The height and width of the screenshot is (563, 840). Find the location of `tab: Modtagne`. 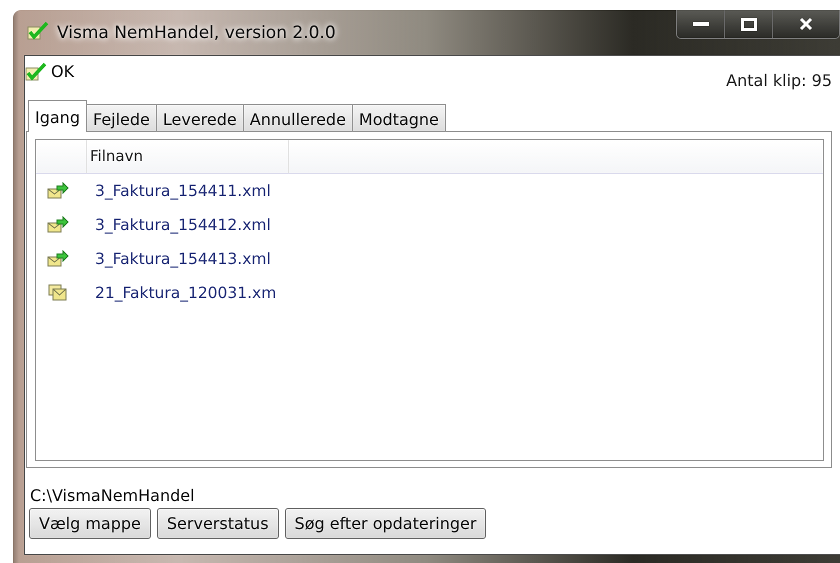

tab: Modtagne is located at coordinates (399, 117).